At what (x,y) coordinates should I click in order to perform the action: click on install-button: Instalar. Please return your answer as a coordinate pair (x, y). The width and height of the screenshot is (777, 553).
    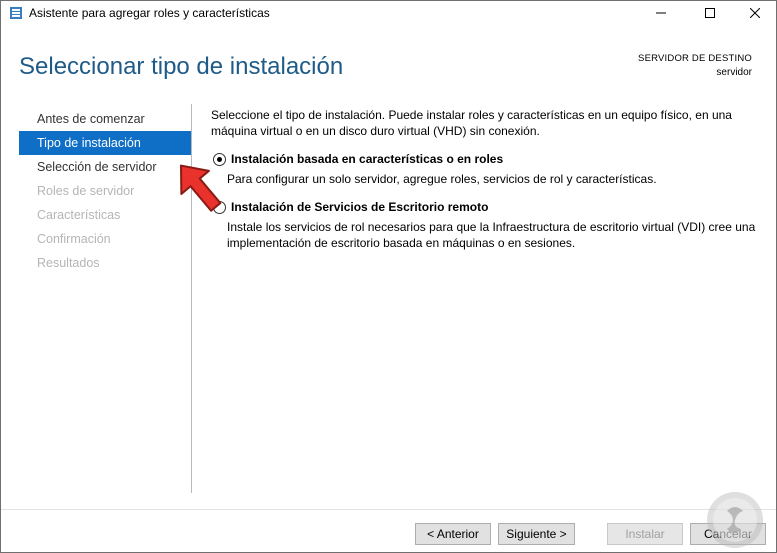
    Looking at the image, I should click on (645, 534).